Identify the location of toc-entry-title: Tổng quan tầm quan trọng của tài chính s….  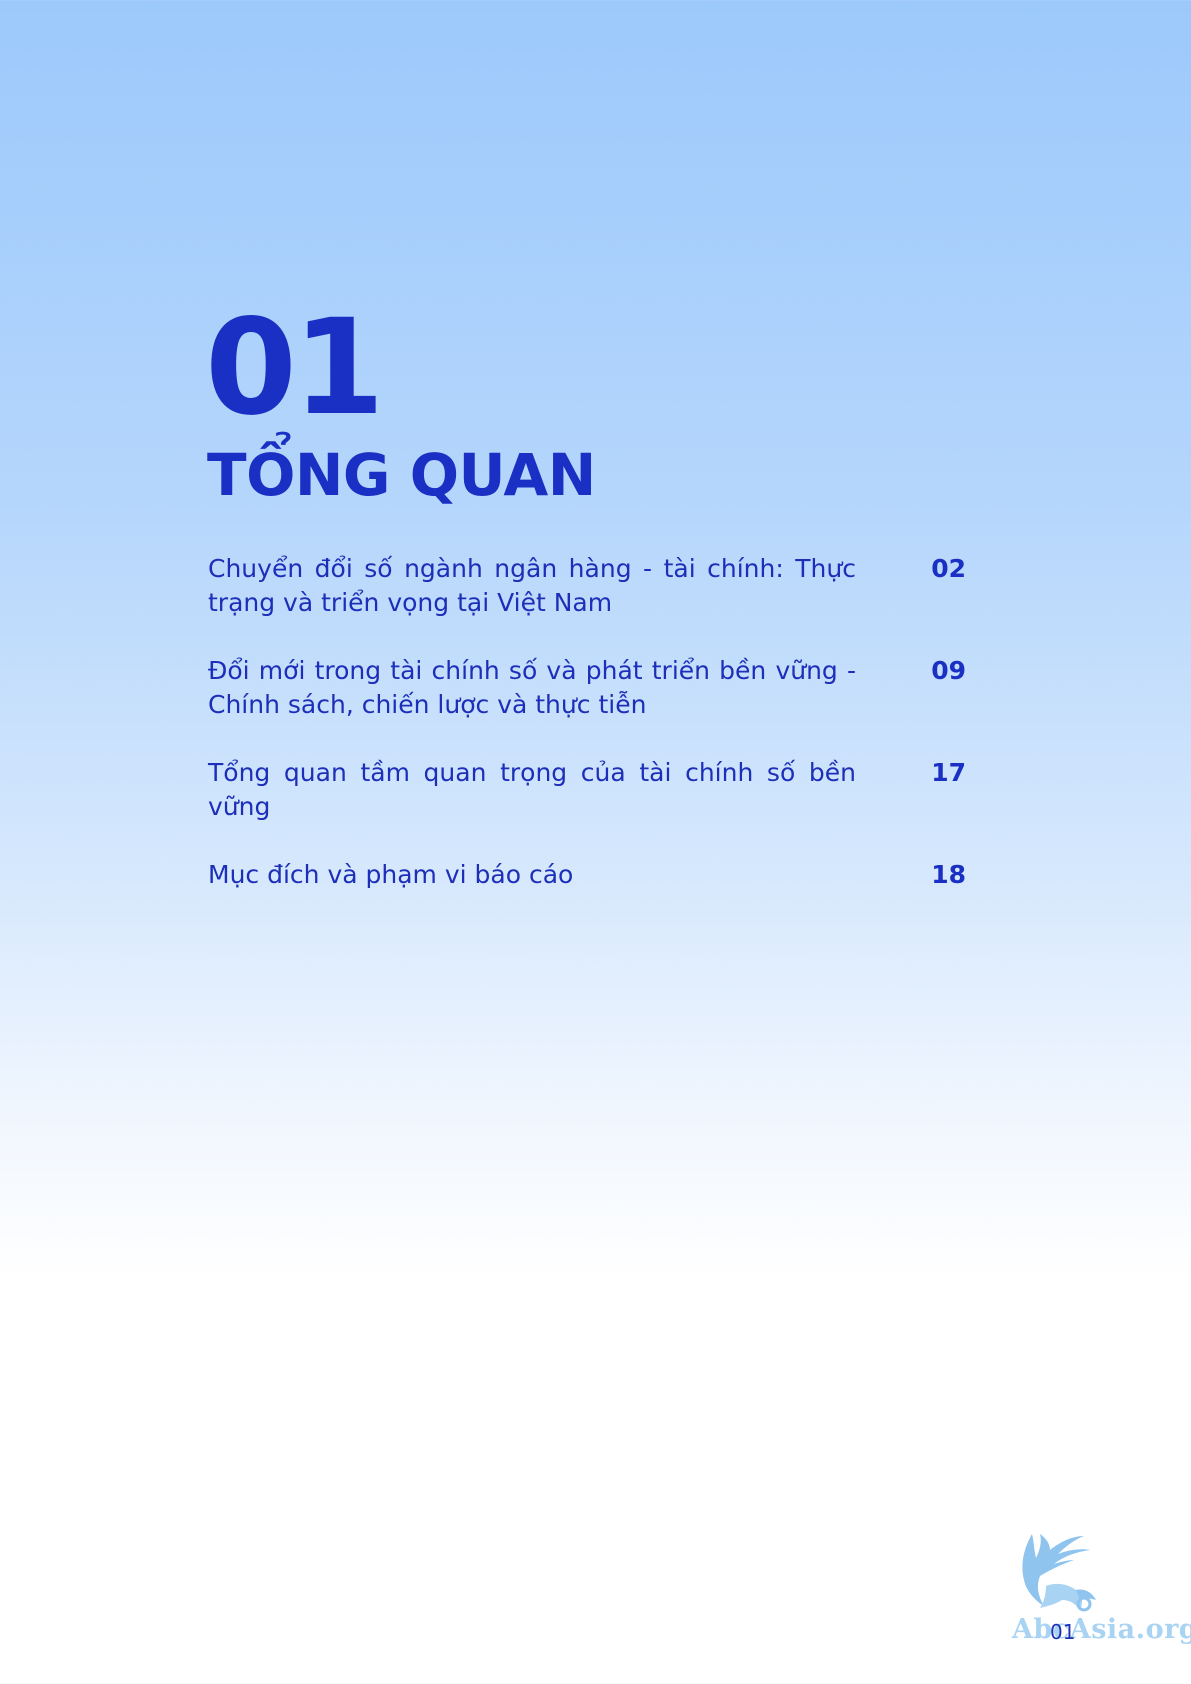
(532, 789).